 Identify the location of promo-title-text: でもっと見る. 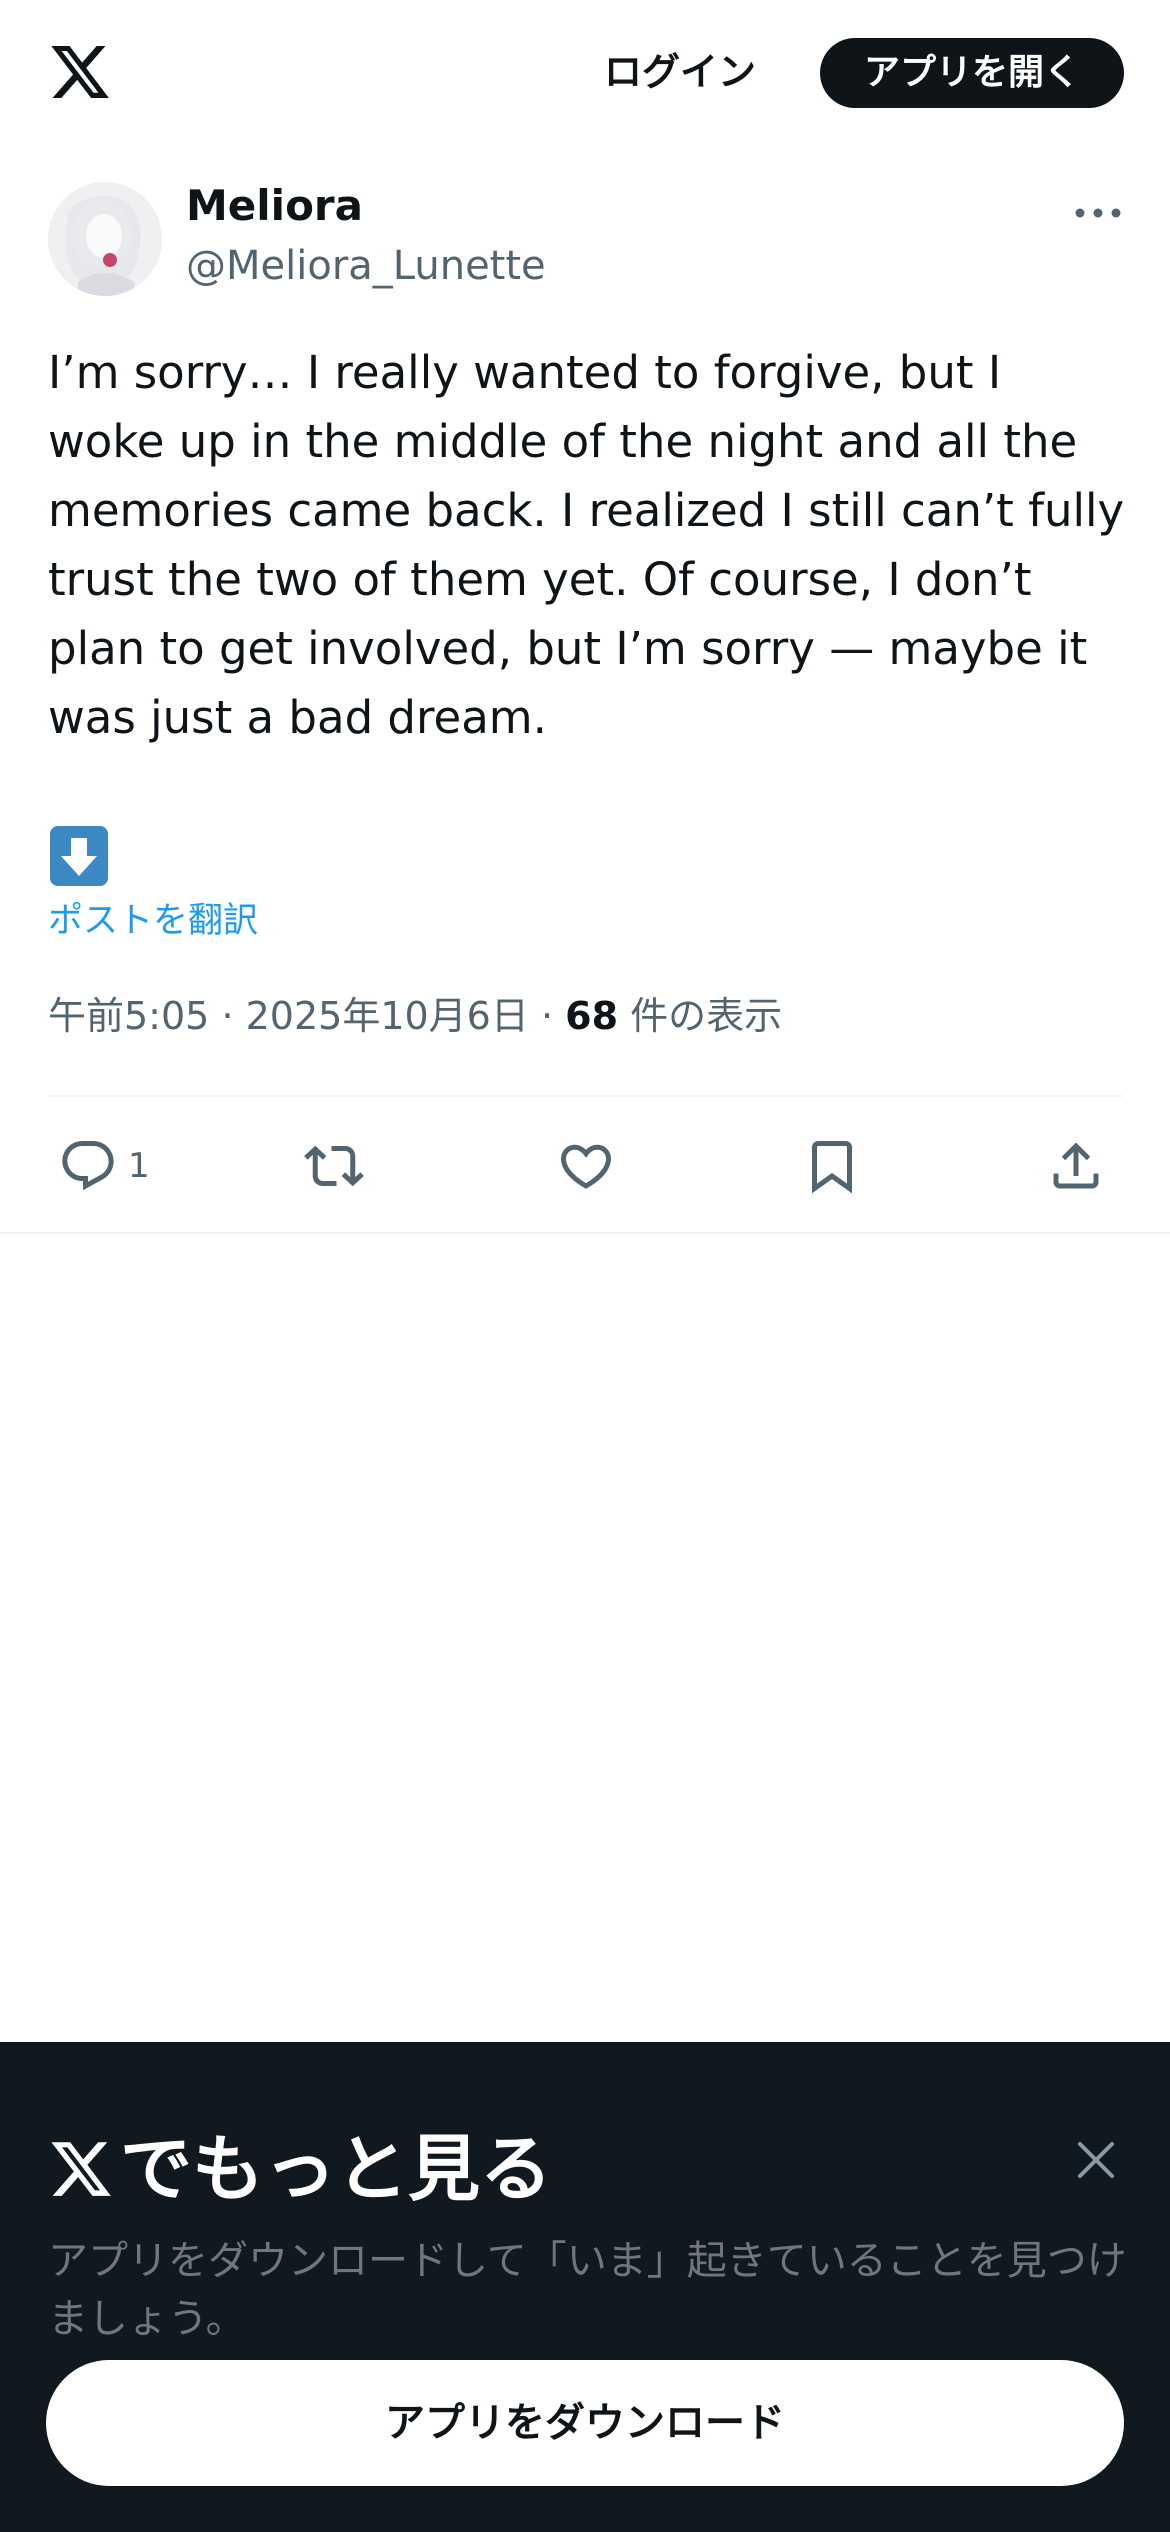
(336, 2169).